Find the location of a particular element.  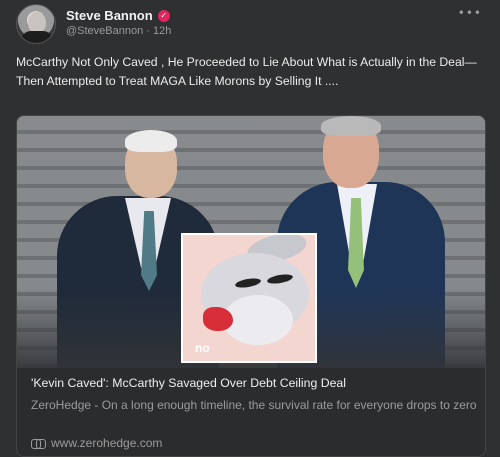

handle-row: @SteveBannon · 12h is located at coordinates (118, 31).